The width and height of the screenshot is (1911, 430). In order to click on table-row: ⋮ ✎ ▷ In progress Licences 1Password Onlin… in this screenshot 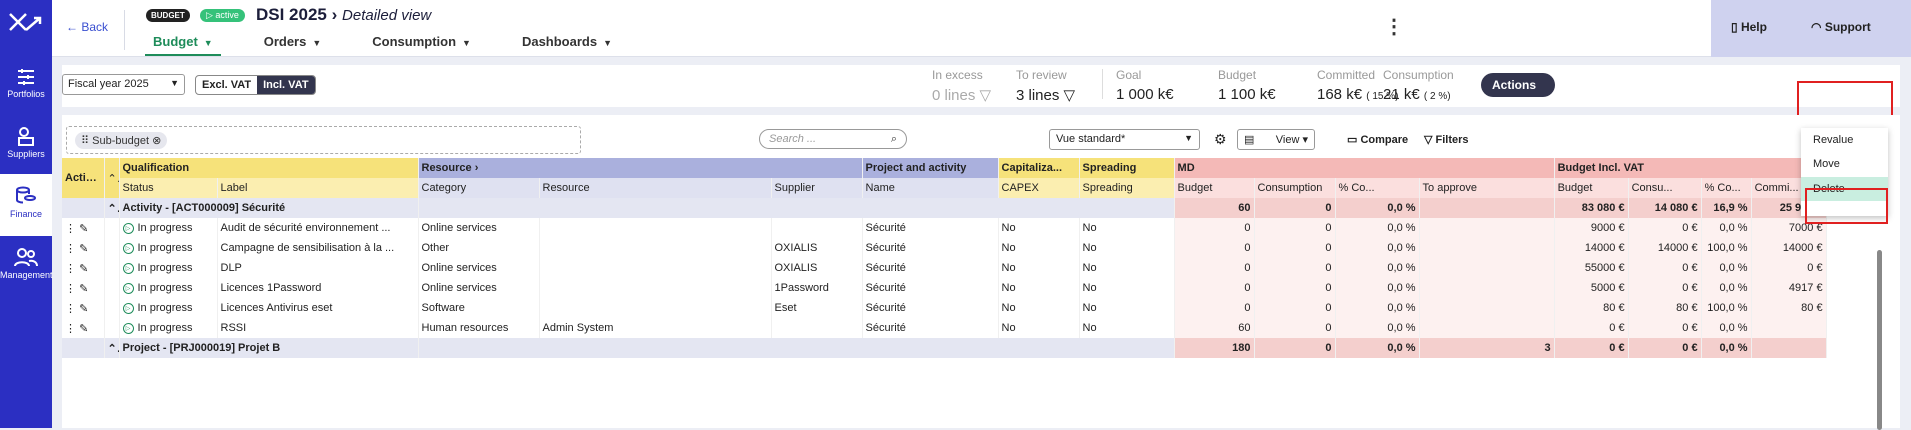, I will do `click(944, 288)`.